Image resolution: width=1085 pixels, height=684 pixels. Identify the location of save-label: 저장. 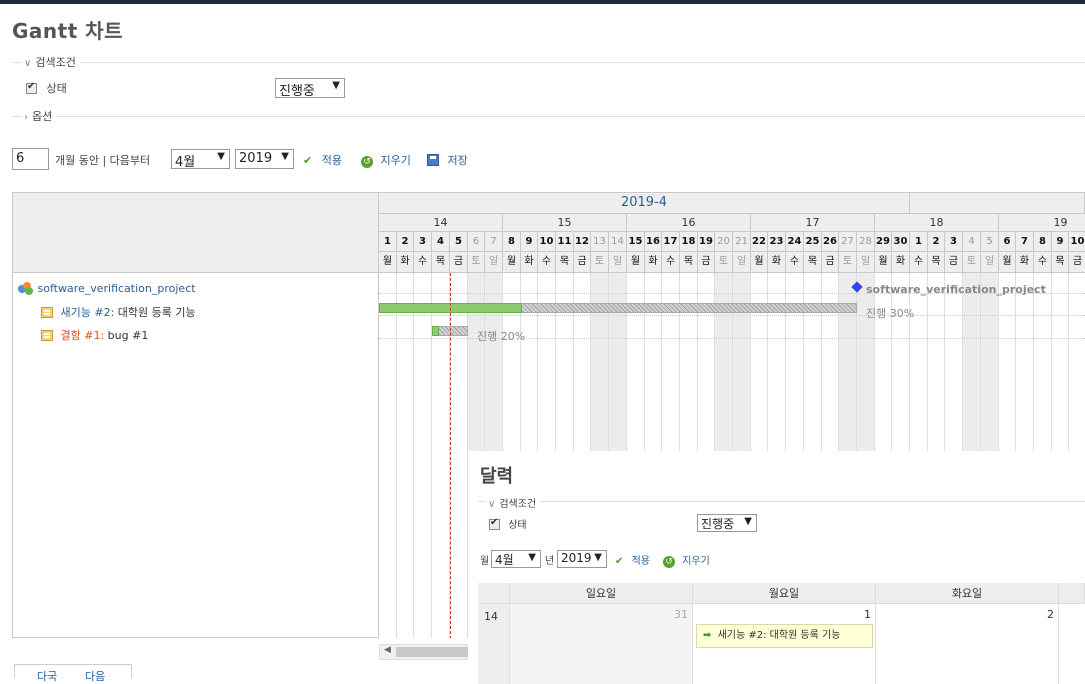
(457, 160).